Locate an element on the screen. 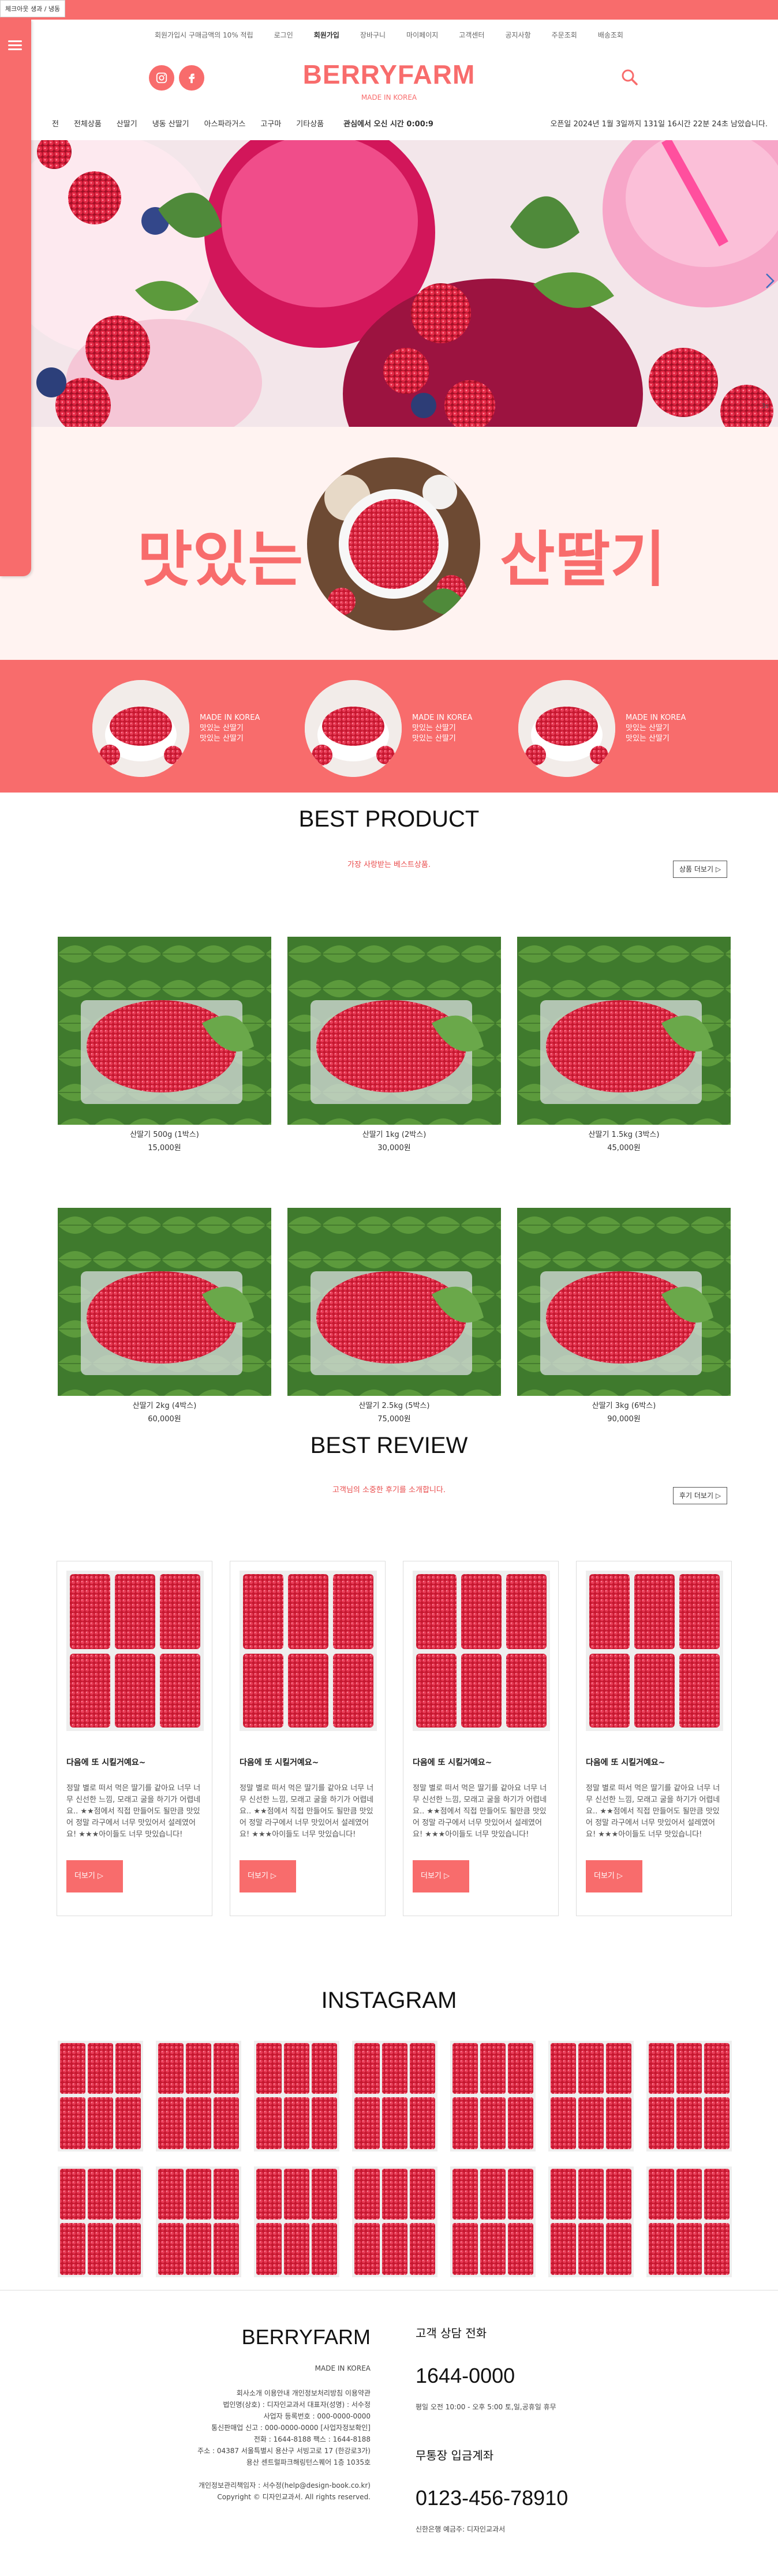  product-price: 15,000원 is located at coordinates (164, 1148).